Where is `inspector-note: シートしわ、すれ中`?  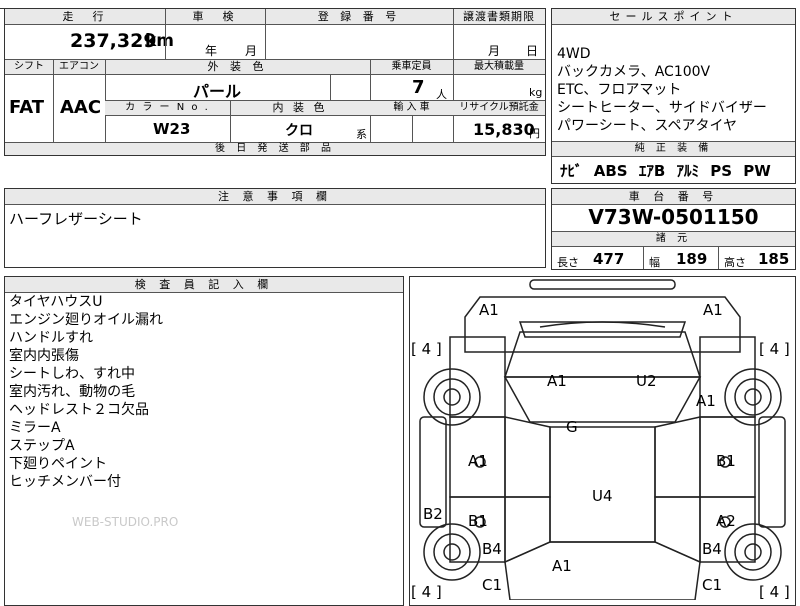
inspector-note: シートしわ、すれ中 is located at coordinates (72, 374).